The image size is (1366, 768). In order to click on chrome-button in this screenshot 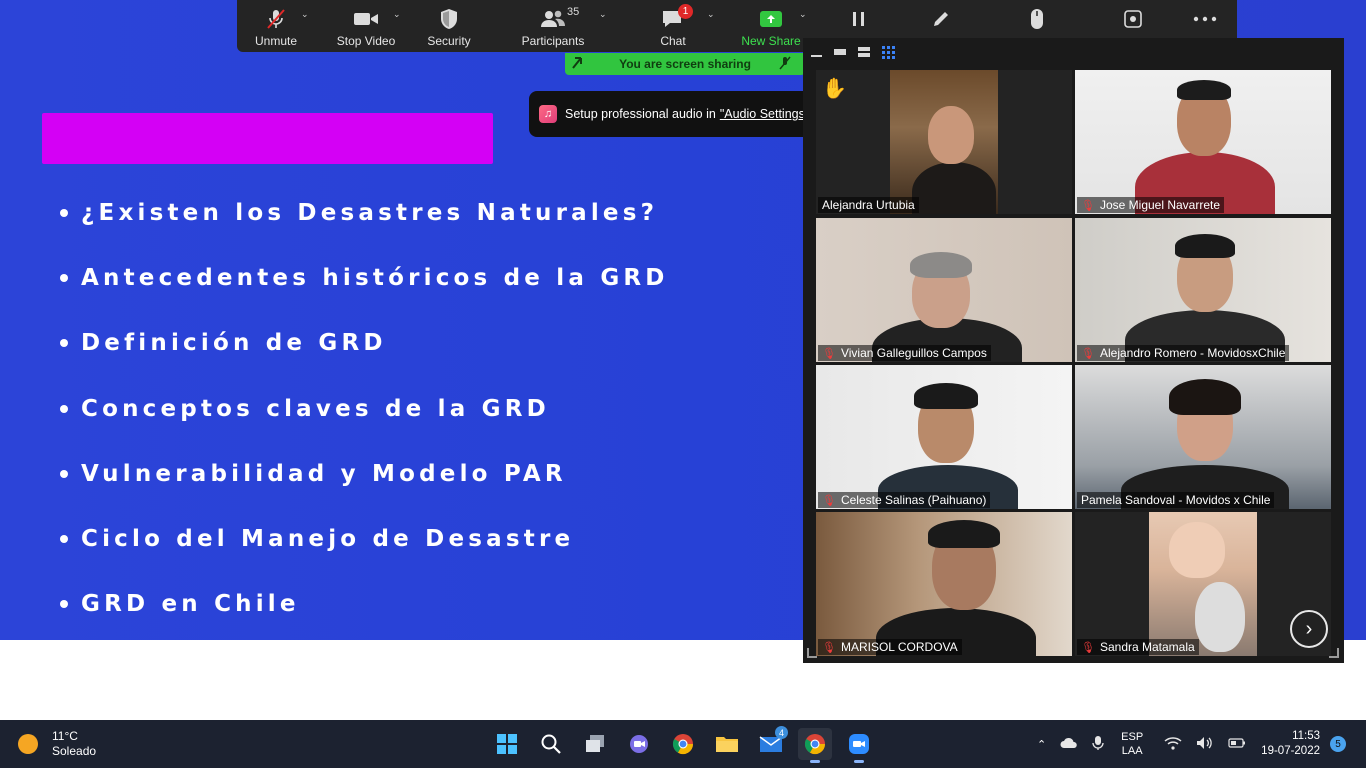, I will do `click(683, 744)`.